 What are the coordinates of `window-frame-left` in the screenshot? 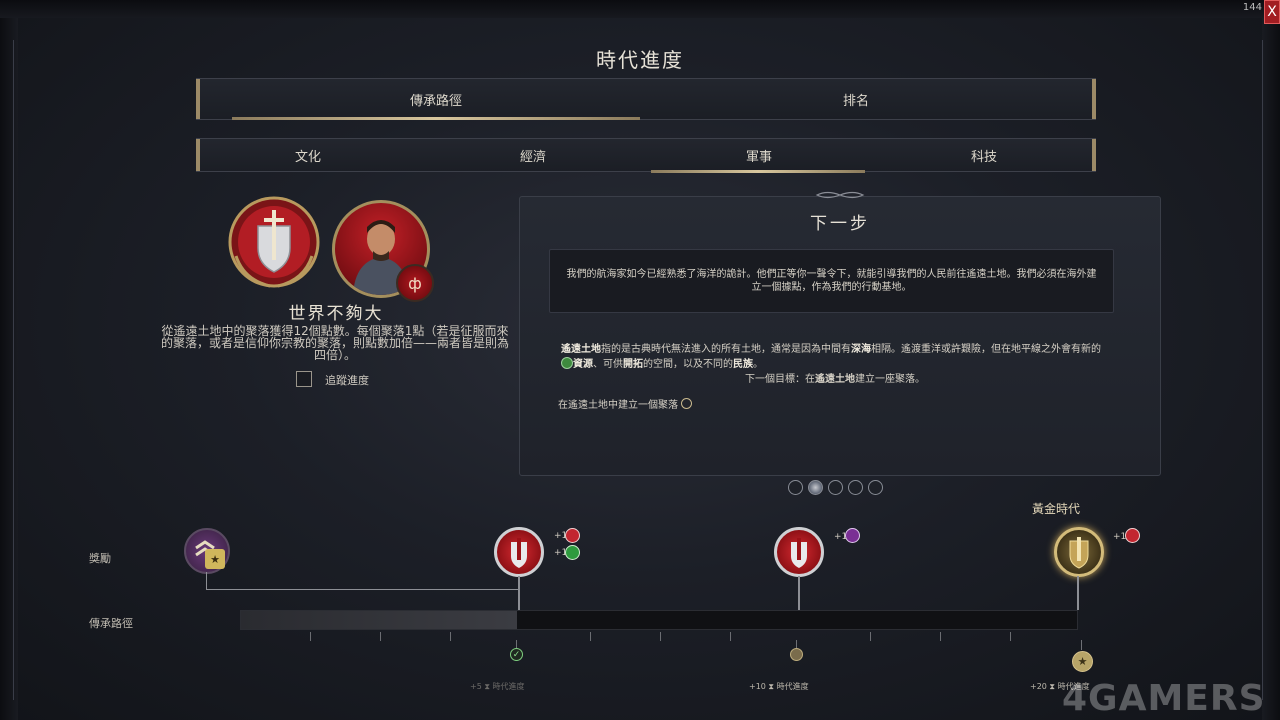 It's located at (9, 369).